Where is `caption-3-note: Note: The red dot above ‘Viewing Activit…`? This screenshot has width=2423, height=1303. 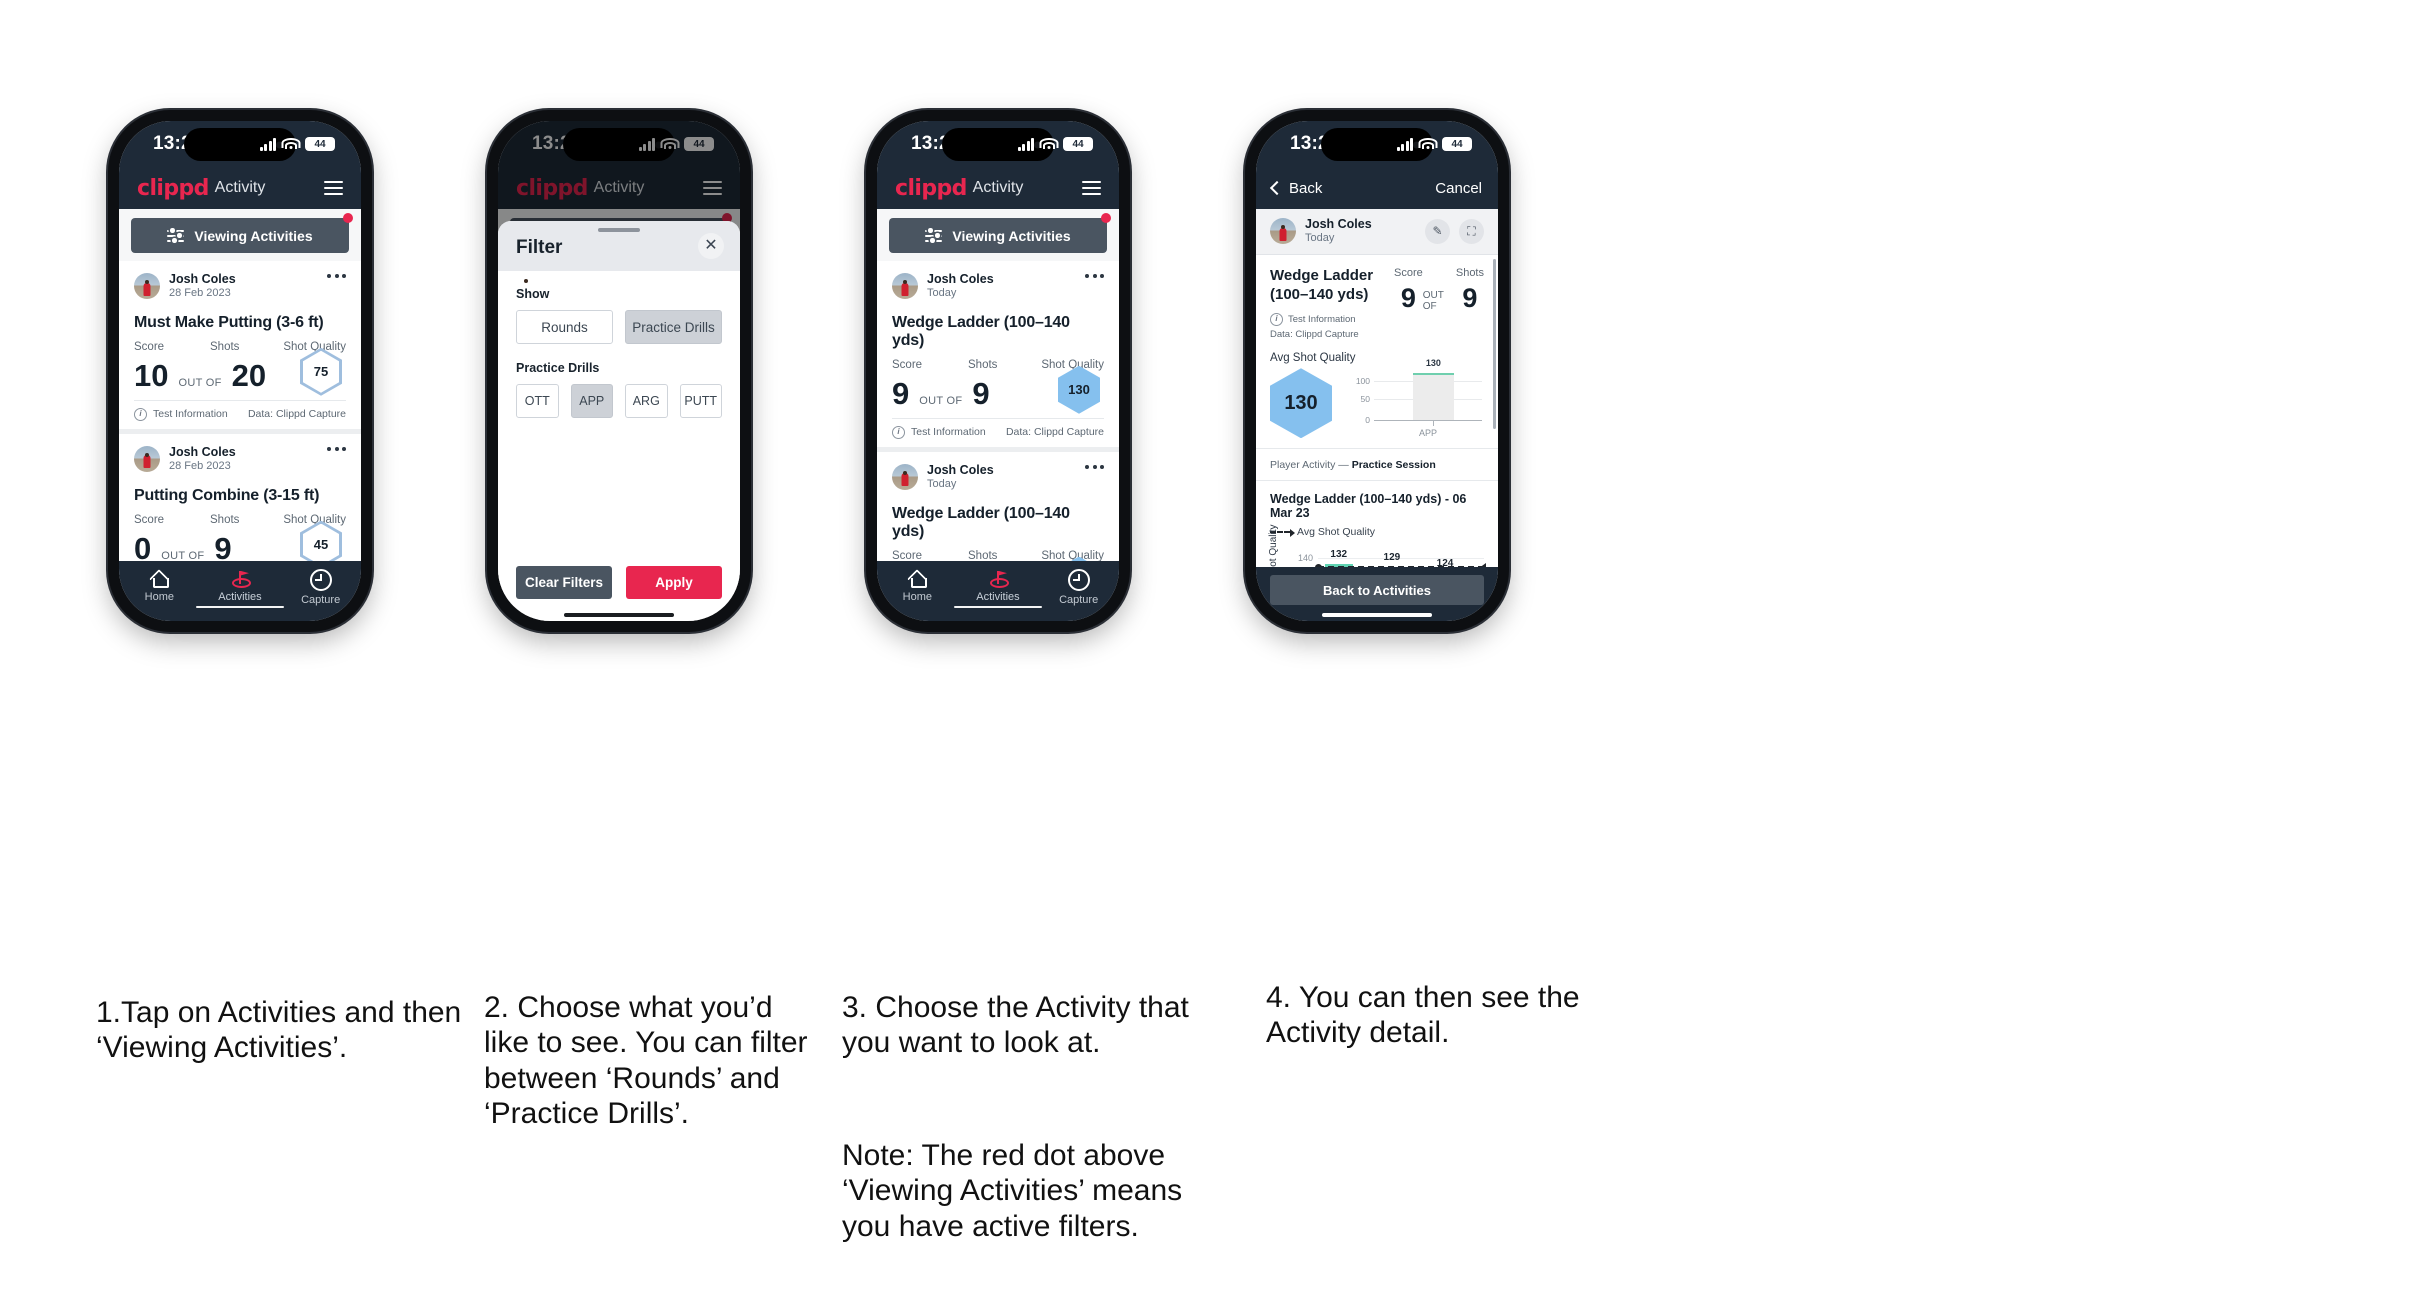 caption-3-note: Note: The red dot above ‘Viewing Activit… is located at coordinates (1012, 1191).